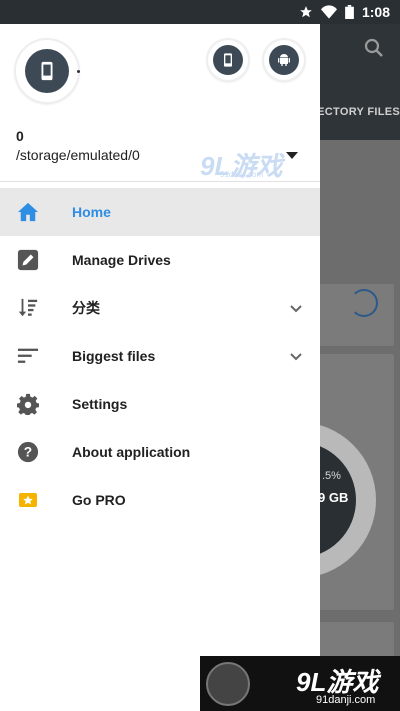  What do you see at coordinates (100, 404) in the screenshot?
I see `menu-item-label: Settings` at bounding box center [100, 404].